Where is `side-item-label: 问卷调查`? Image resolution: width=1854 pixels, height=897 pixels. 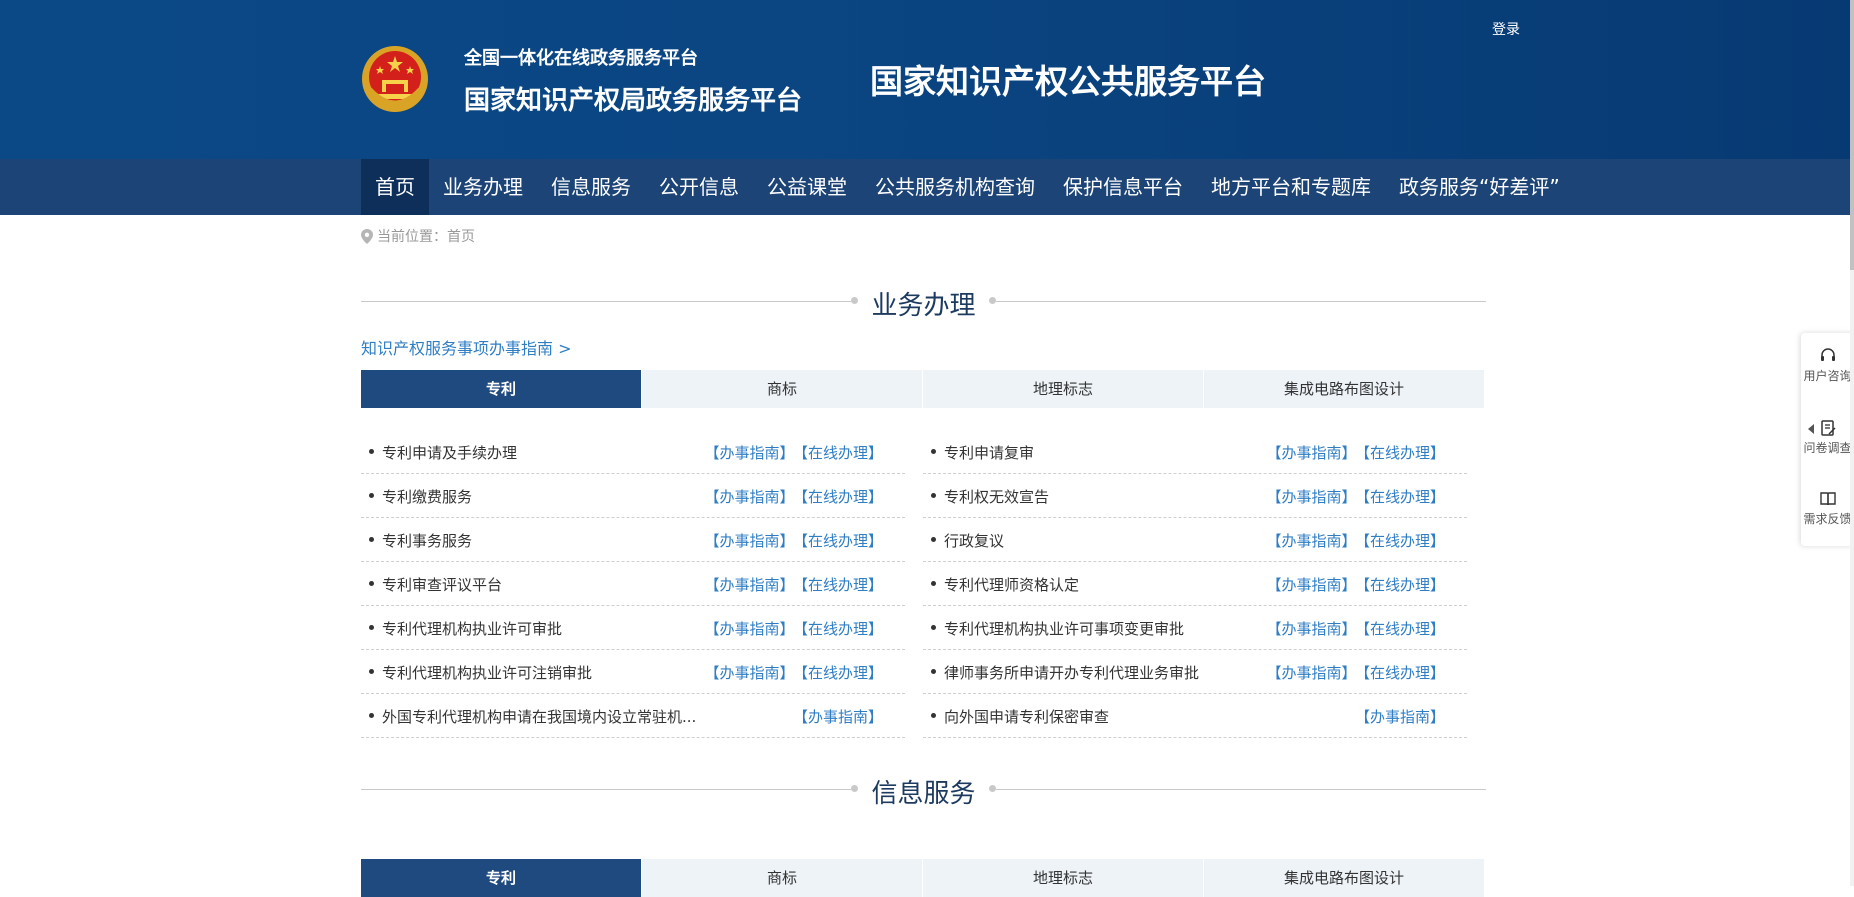
side-item-label: 问卷调查 is located at coordinates (1827, 448).